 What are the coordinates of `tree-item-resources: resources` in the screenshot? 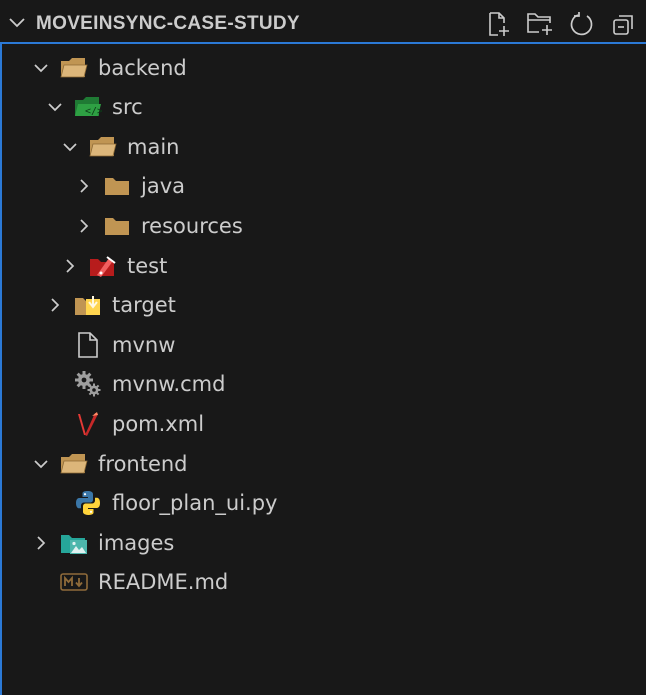 It's located at (322, 225).